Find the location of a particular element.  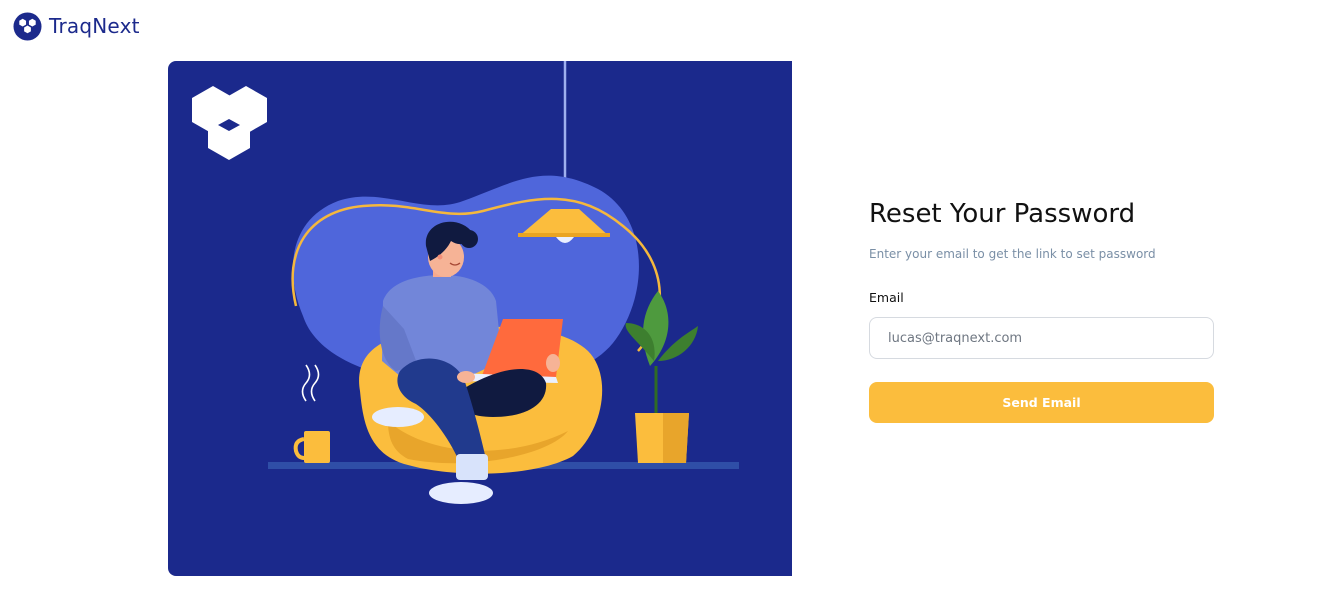

send-email-button: Send Email is located at coordinates (1041, 402).